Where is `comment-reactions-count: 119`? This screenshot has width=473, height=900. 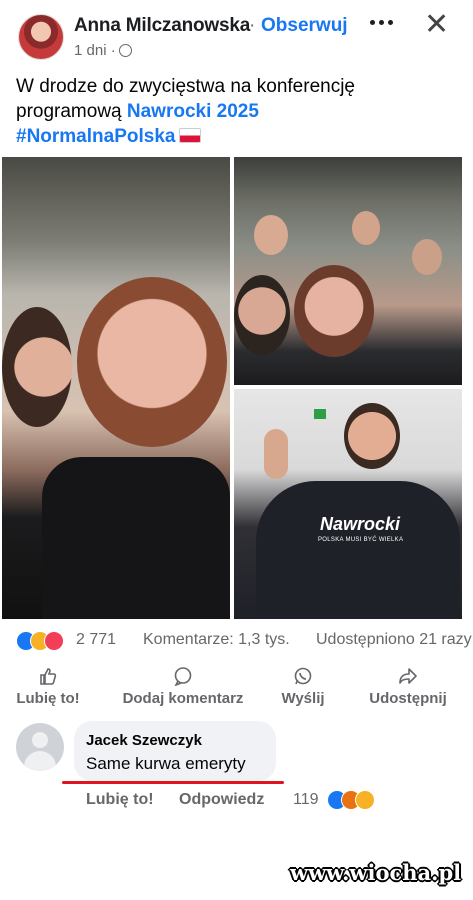 comment-reactions-count: 119 is located at coordinates (306, 800).